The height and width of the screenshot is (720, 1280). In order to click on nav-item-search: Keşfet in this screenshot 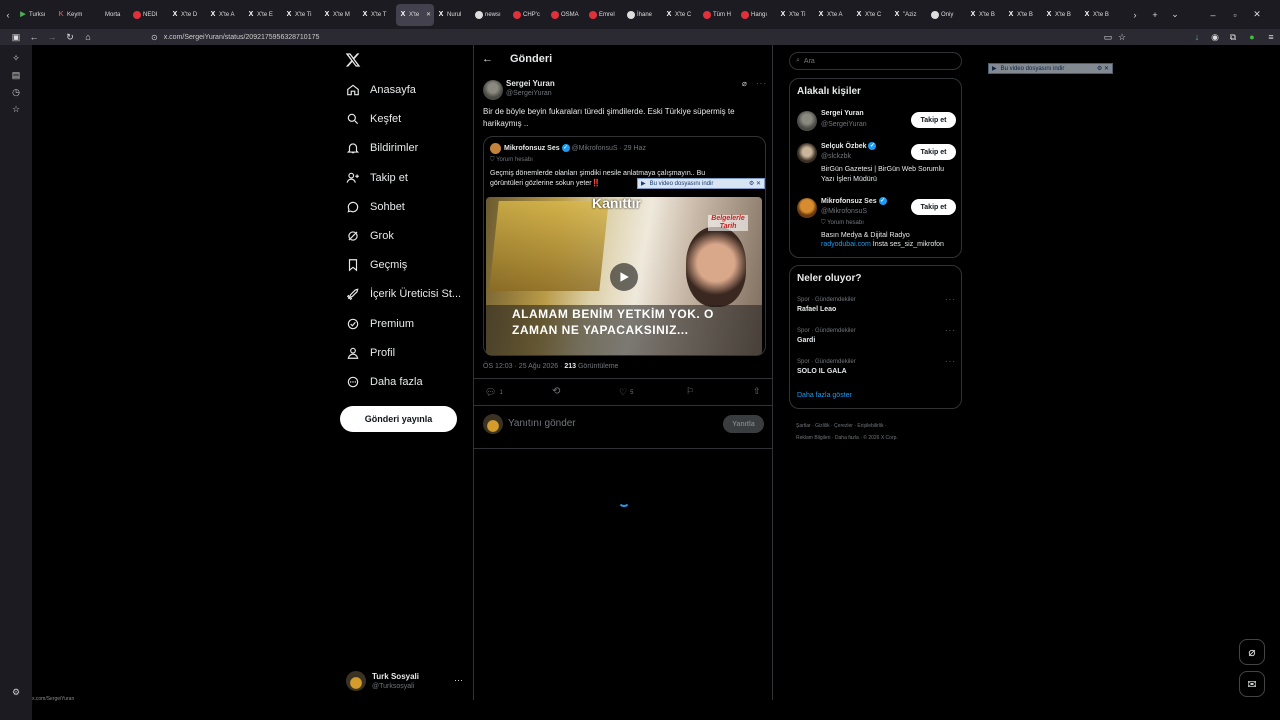, I will do `click(373, 119)`.